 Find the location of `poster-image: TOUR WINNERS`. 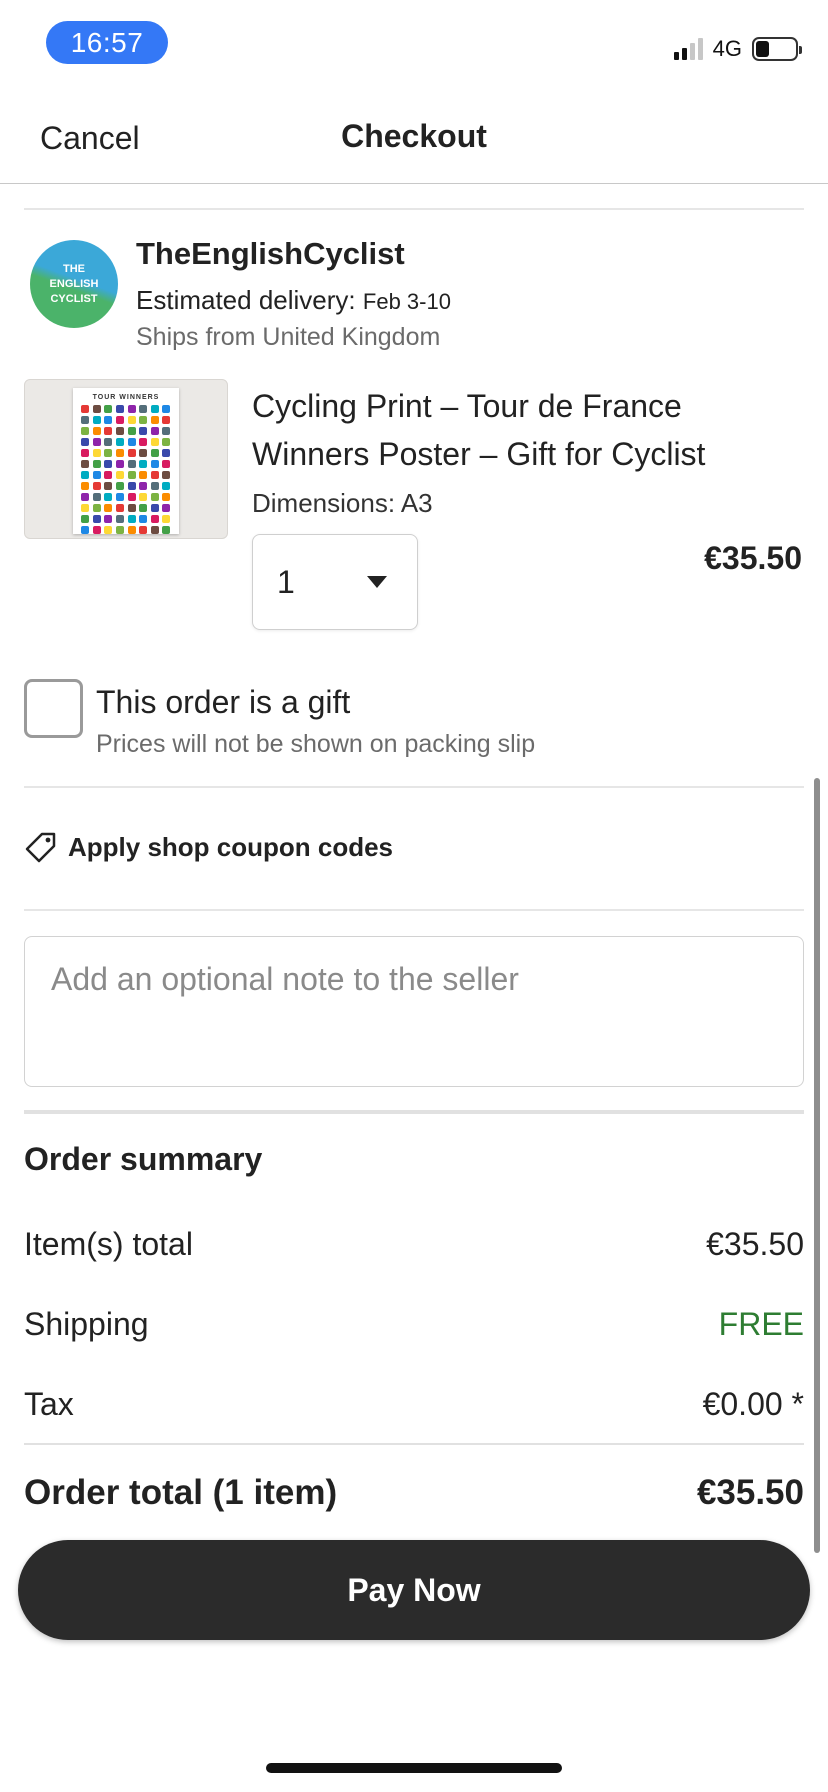

poster-image: TOUR WINNERS is located at coordinates (126, 461).